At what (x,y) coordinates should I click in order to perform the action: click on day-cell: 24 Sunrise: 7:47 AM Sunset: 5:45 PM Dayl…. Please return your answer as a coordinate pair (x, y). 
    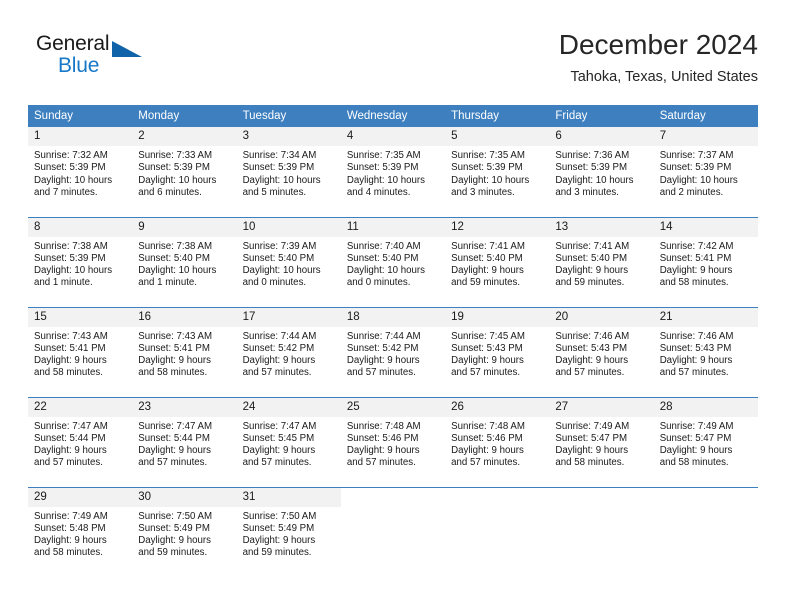
    Looking at the image, I should click on (288, 441).